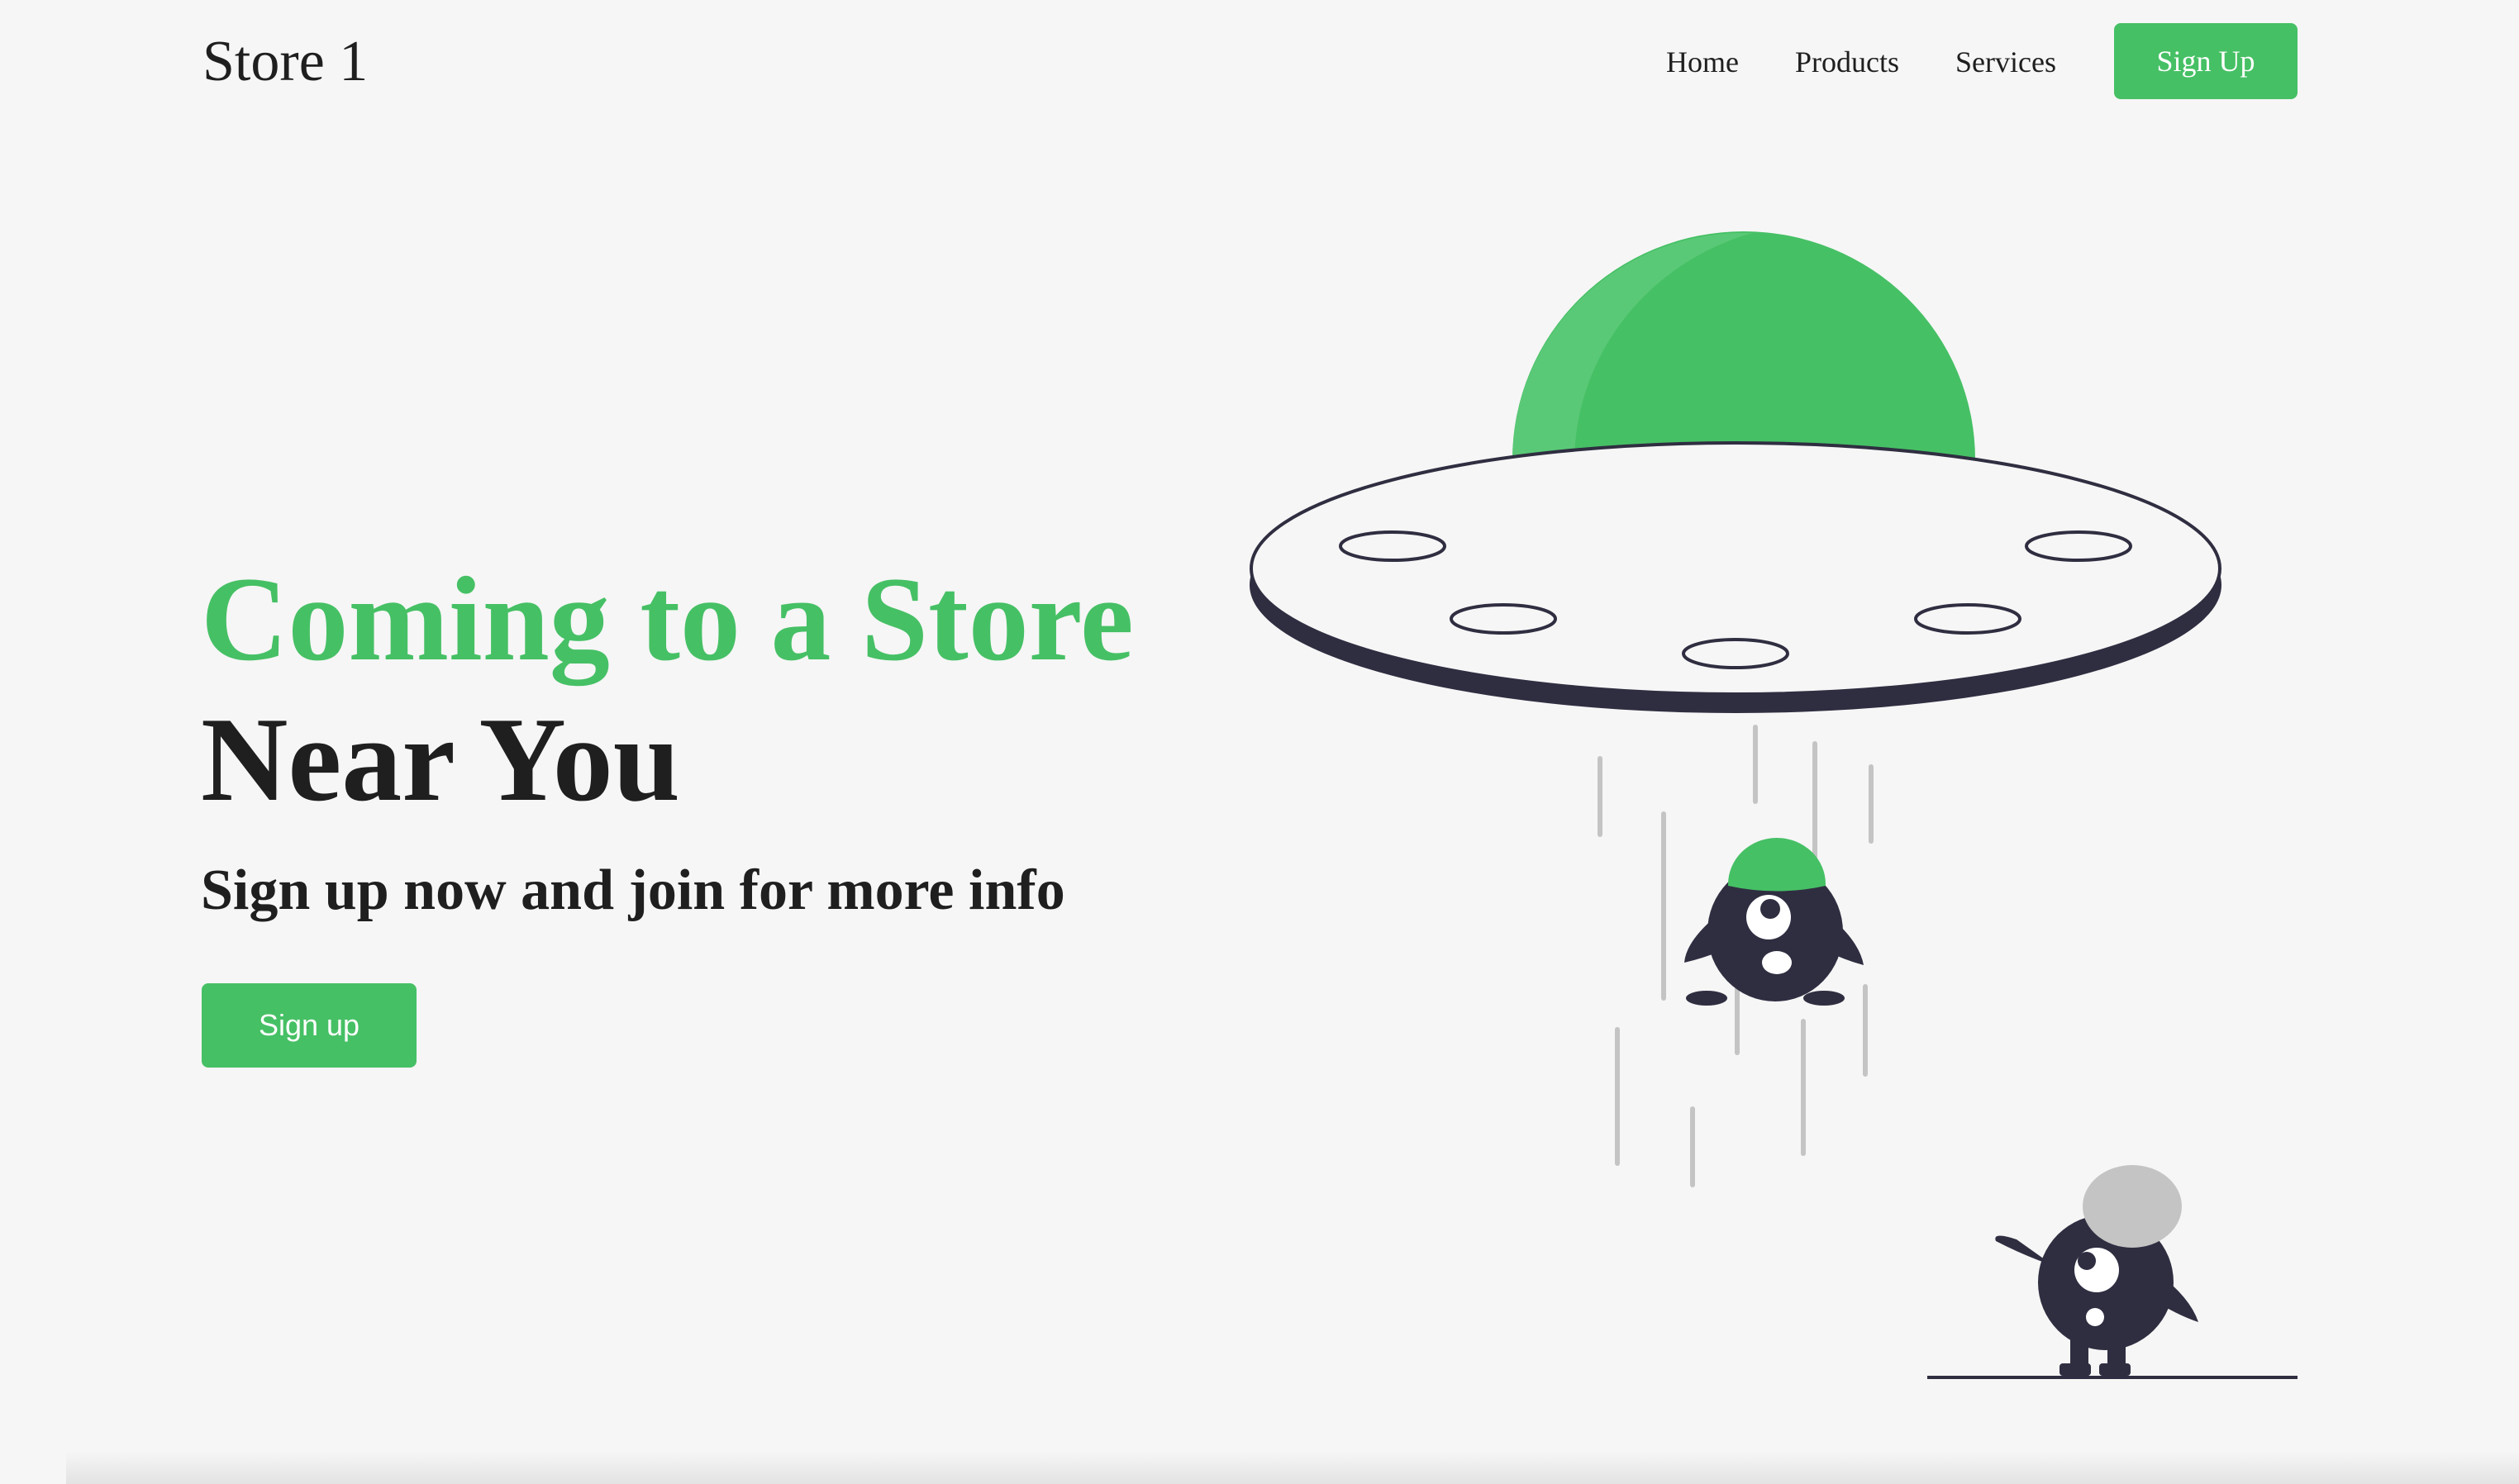 The height and width of the screenshot is (1484, 2519). What do you see at coordinates (1259, 62) in the screenshot?
I see `navbar: Store 1 Home Products Services Sign Up` at bounding box center [1259, 62].